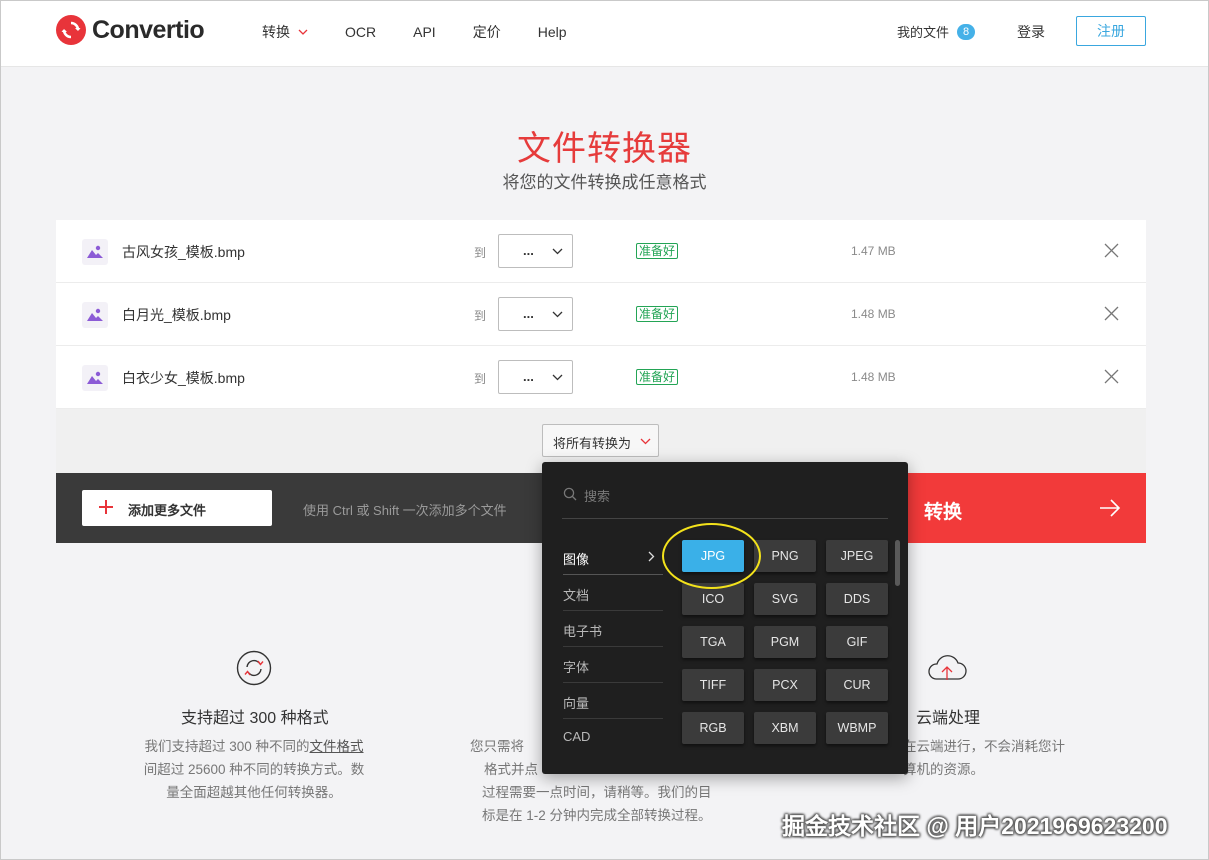  What do you see at coordinates (785, 642) in the screenshot?
I see `format-option-pgm: PGM` at bounding box center [785, 642].